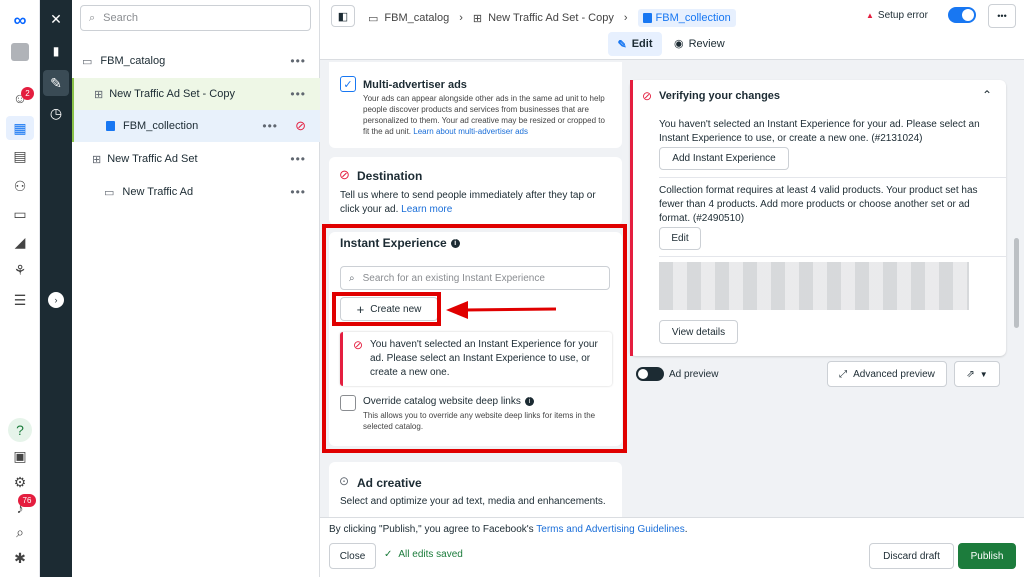 This screenshot has width=1024, height=577. Describe the element at coordinates (470, 131) in the screenshot. I see `learn-multi-advertiser-link: Learn about multi-advertiser ads` at that location.